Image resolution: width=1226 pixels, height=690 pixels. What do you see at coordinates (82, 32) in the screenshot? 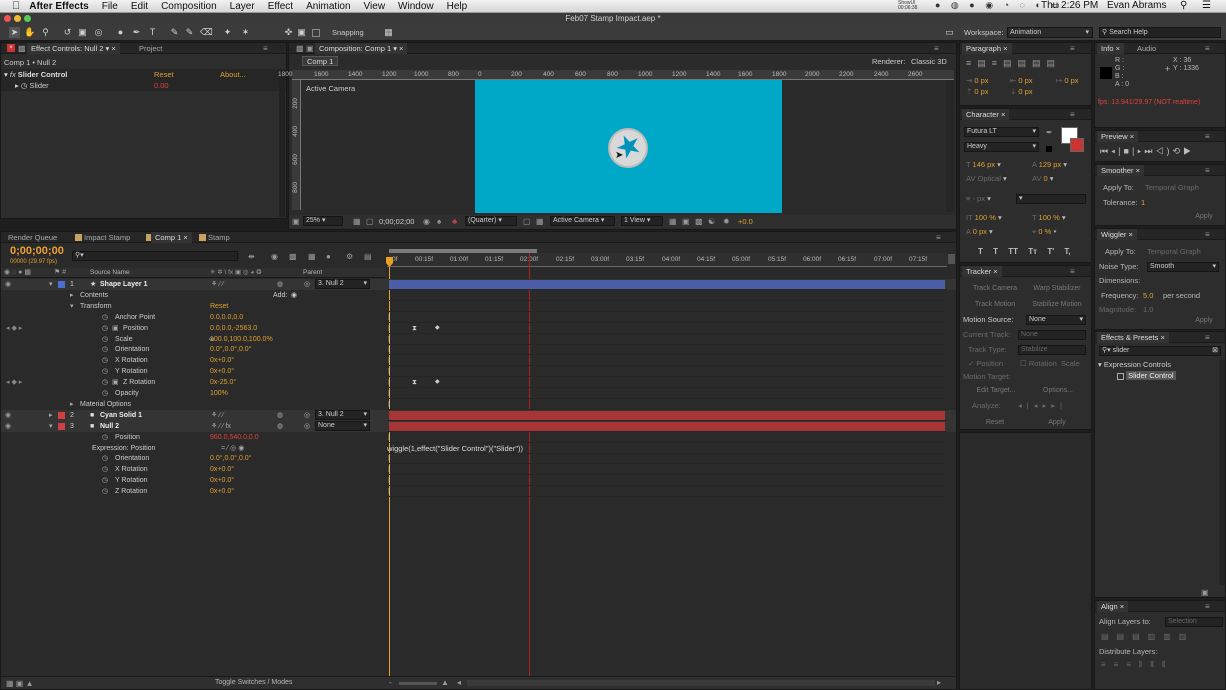
I see `orbit-camera-icon: ▣` at bounding box center [82, 32].